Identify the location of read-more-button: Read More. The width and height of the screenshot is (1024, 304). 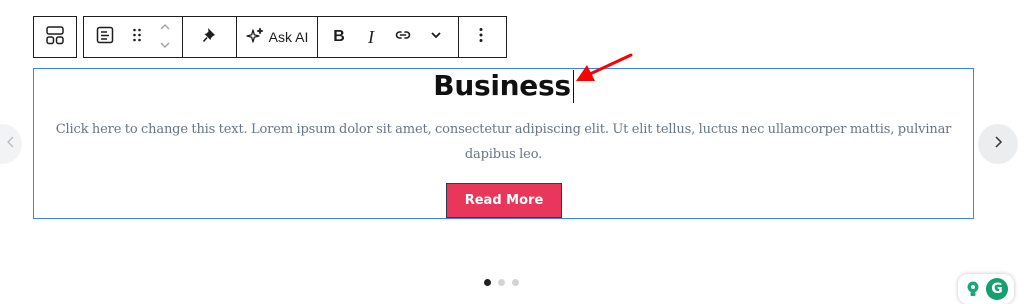
(504, 200).